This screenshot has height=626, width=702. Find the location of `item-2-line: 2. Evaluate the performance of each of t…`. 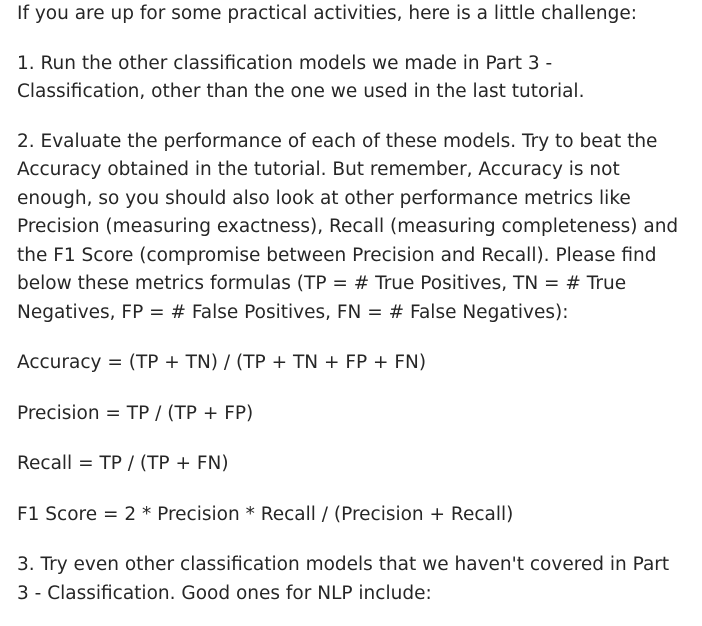

item-2-line: 2. Evaluate the performance of each of t… is located at coordinates (337, 141).